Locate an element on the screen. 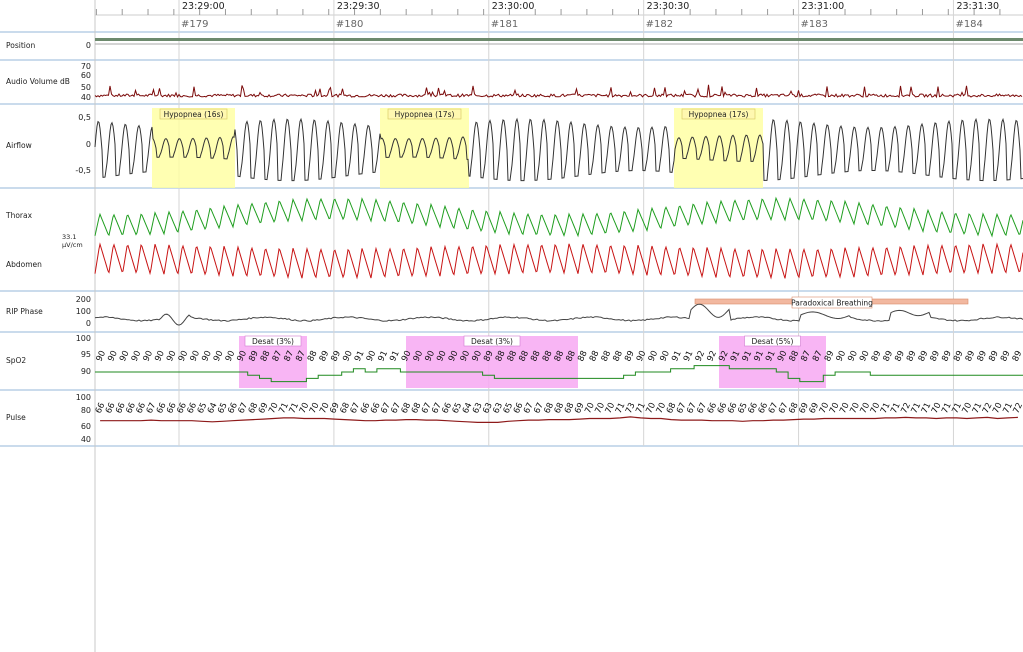  epoch-number: #184 is located at coordinates (968, 24).